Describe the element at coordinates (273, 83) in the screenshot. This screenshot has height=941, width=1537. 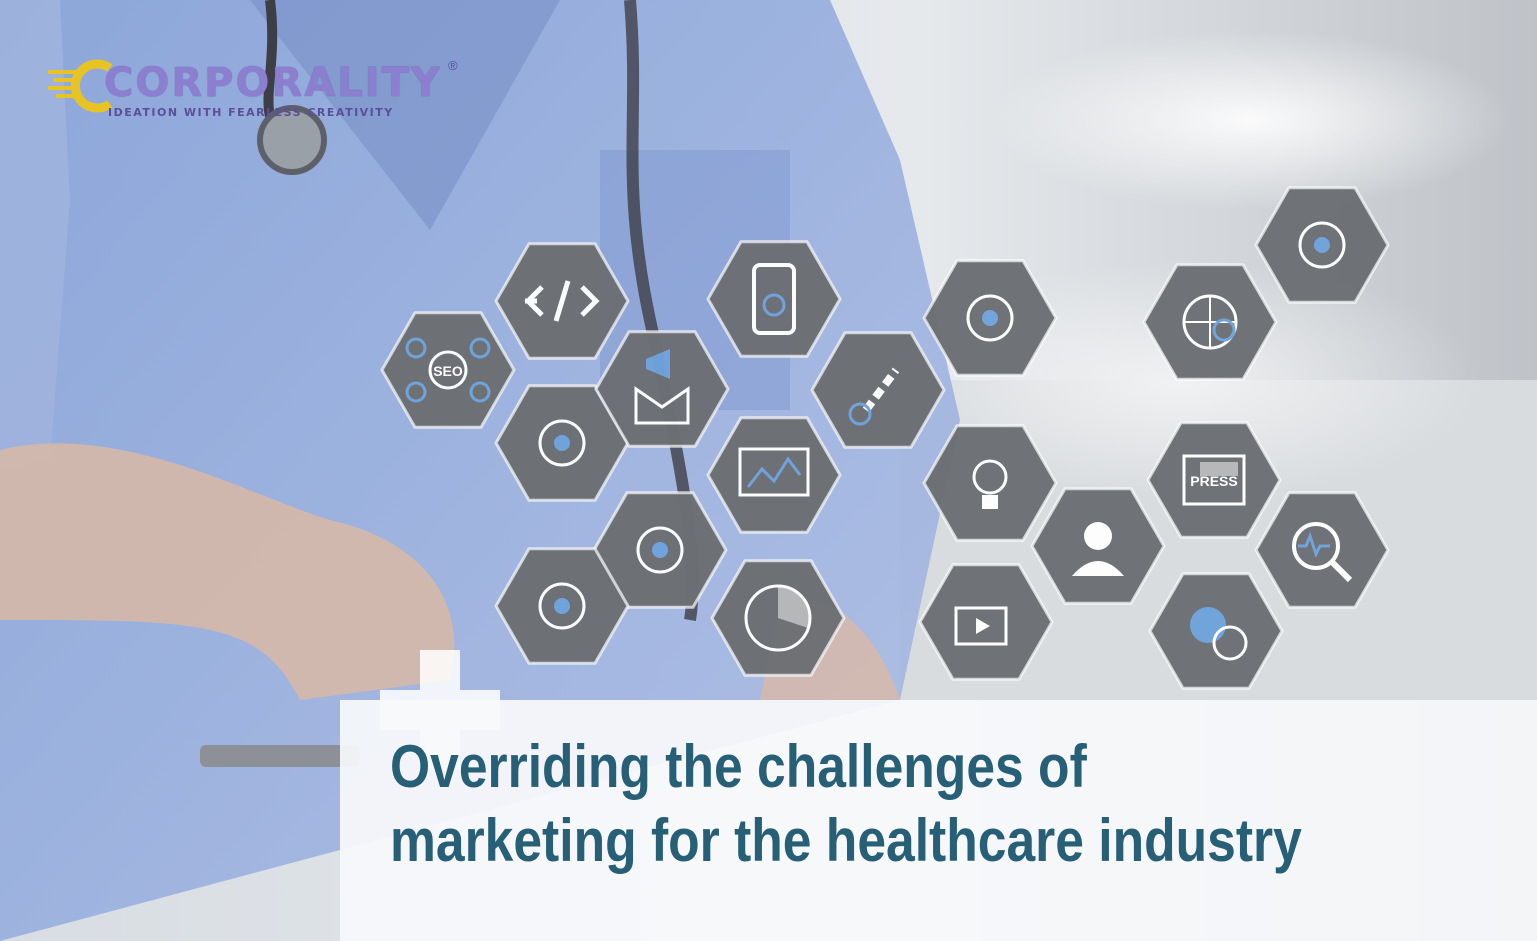
I see `logo-wordmark: CORPORALITY` at that location.